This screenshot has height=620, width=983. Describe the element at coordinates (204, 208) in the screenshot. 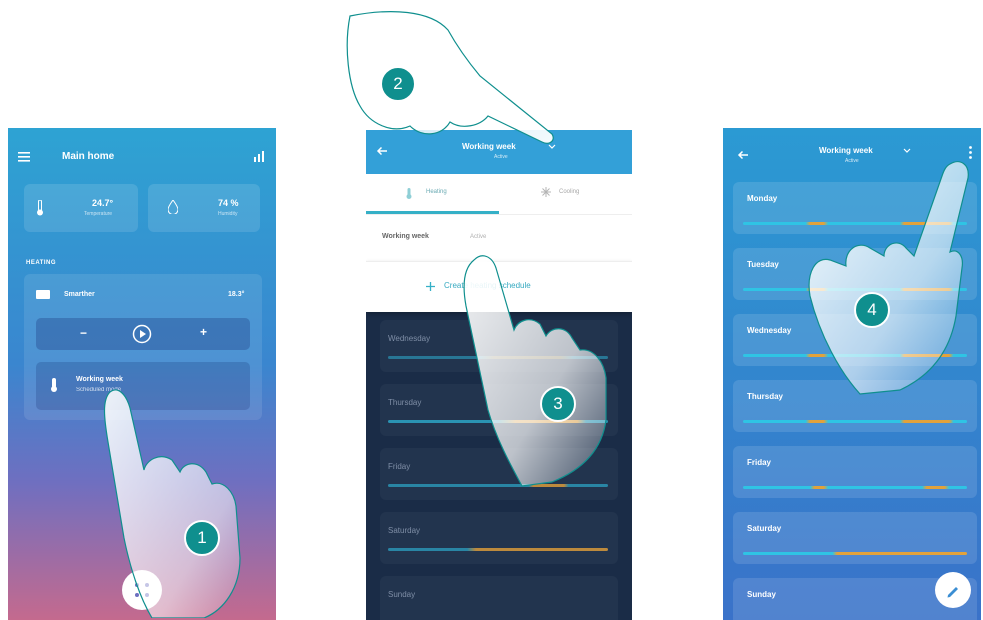

I see `humidity-card: 74 % Humidity` at that location.